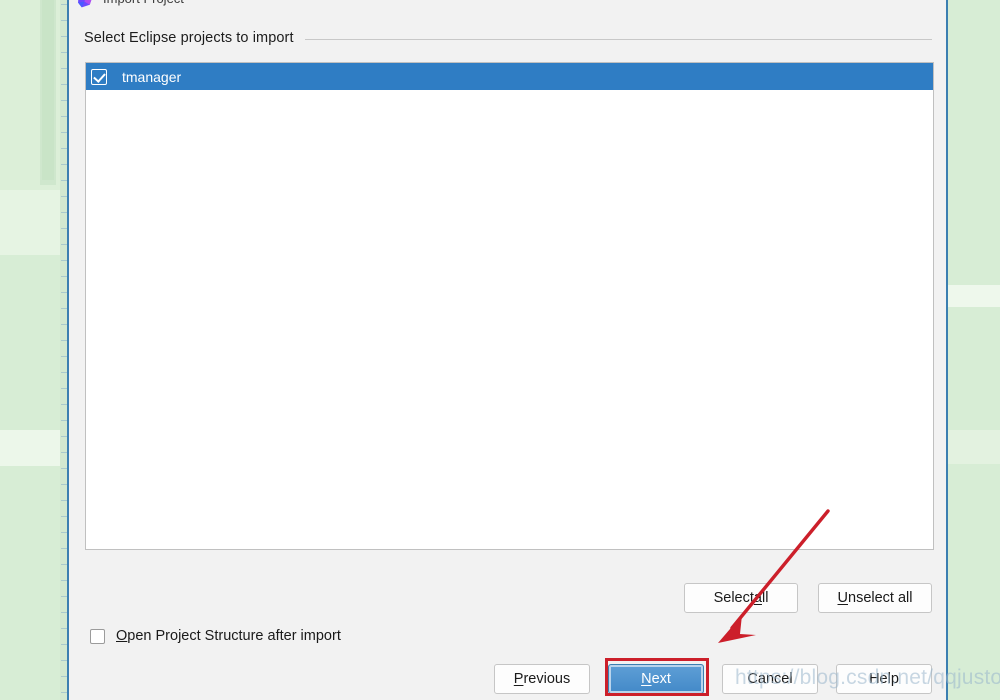  I want to click on unselect-all-suffix: nselect all, so click(880, 598).